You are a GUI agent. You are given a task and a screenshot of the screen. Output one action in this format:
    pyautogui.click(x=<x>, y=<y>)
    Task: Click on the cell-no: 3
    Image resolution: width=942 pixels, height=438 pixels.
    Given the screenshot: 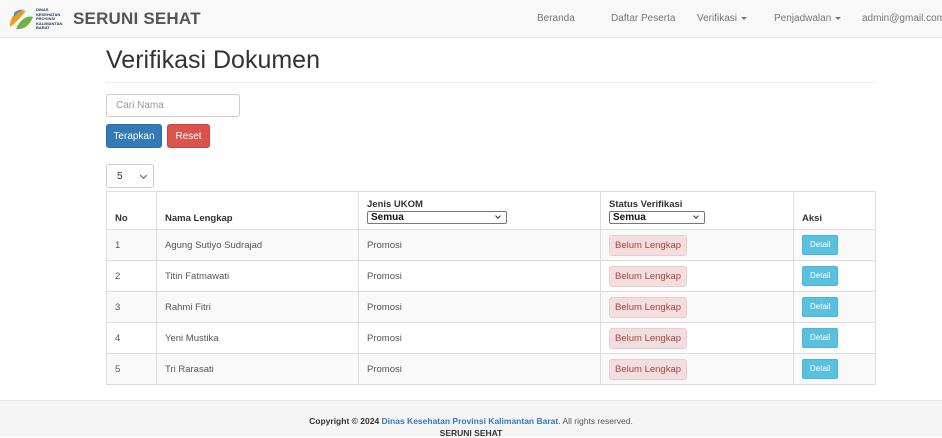 What is the action you would take?
    pyautogui.click(x=131, y=307)
    